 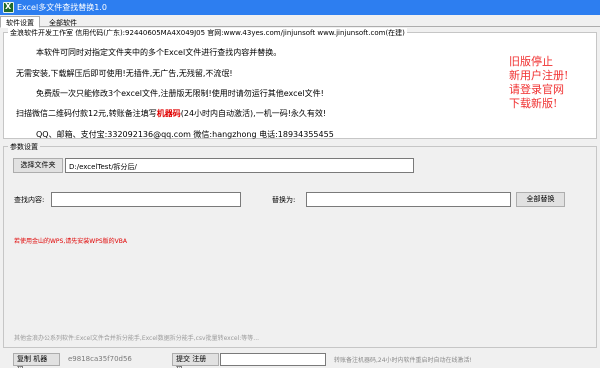 I want to click on notice-line-2: 新用户注册!, so click(x=539, y=75).